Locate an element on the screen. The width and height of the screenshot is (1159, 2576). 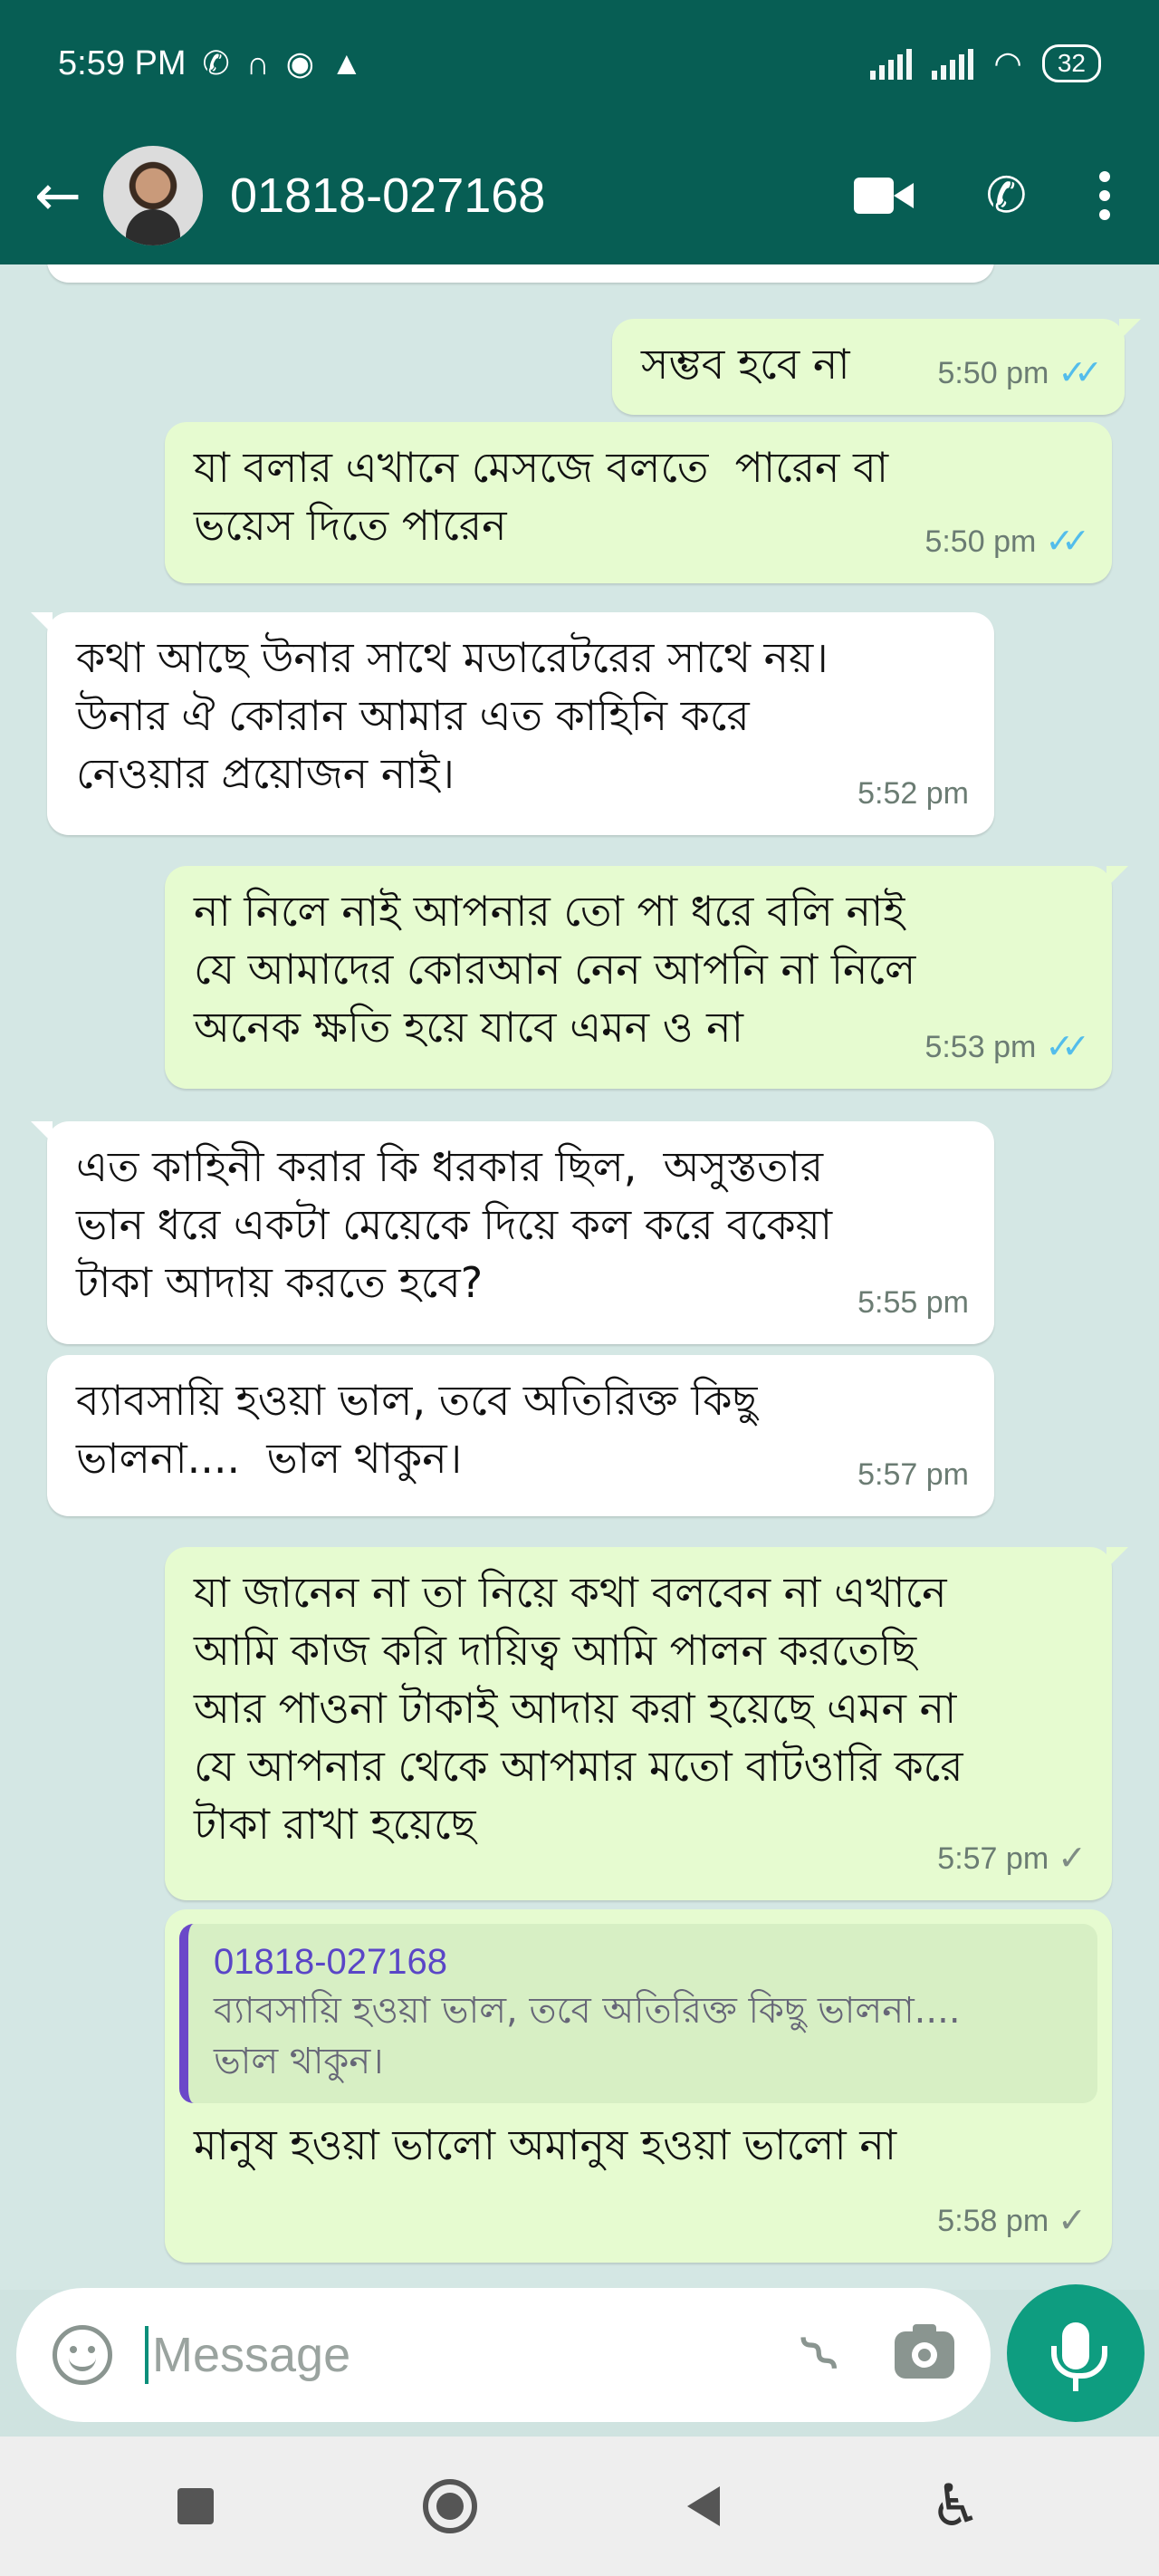
message-time: 5:58 pm is located at coordinates (993, 2221).